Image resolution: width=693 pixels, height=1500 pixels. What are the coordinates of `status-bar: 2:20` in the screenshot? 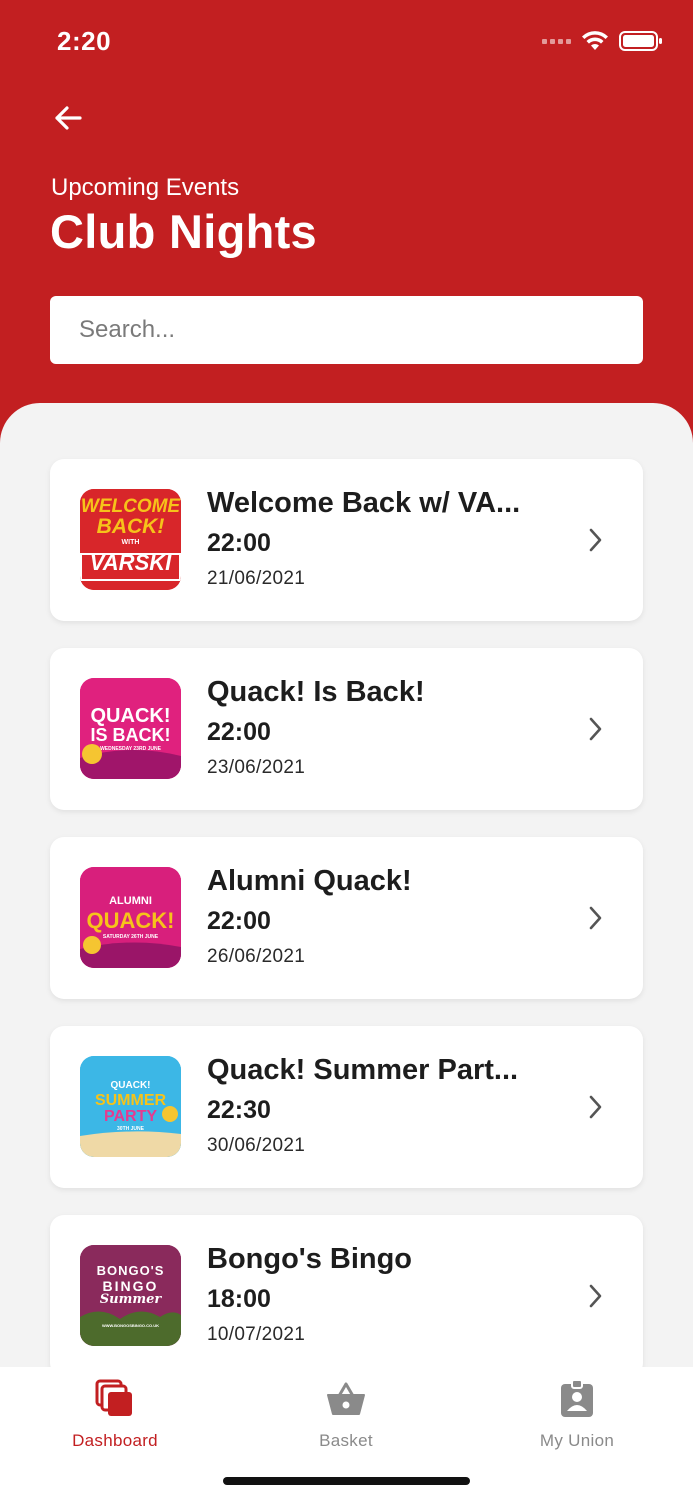 It's located at (346, 42).